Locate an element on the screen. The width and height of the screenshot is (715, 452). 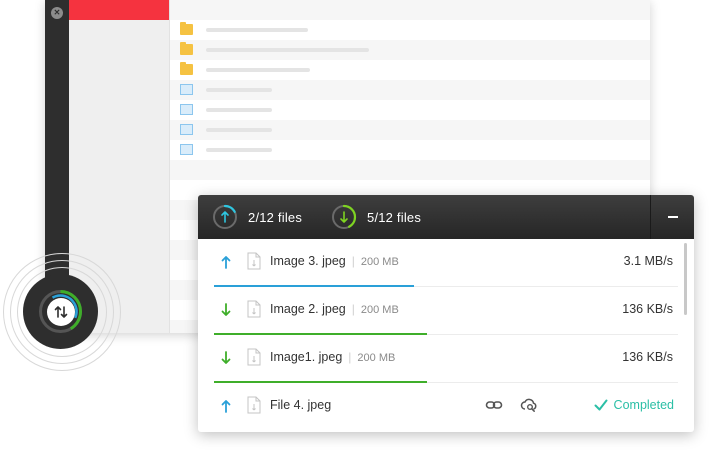
shared-folder-icon is located at coordinates (186, 48).